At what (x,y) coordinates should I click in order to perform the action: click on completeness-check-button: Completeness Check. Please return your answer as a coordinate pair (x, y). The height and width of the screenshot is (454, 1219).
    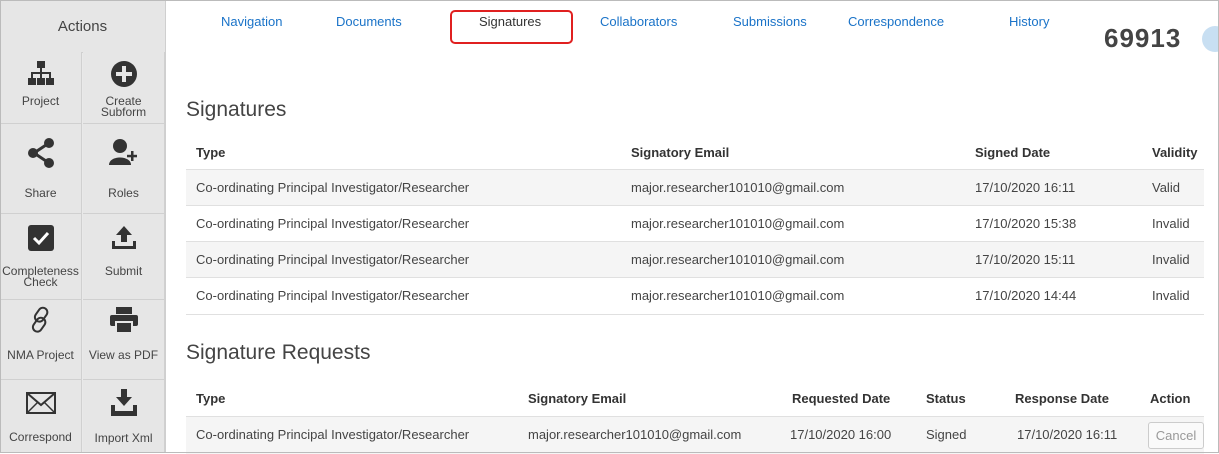
    Looking at the image, I should click on (41, 257).